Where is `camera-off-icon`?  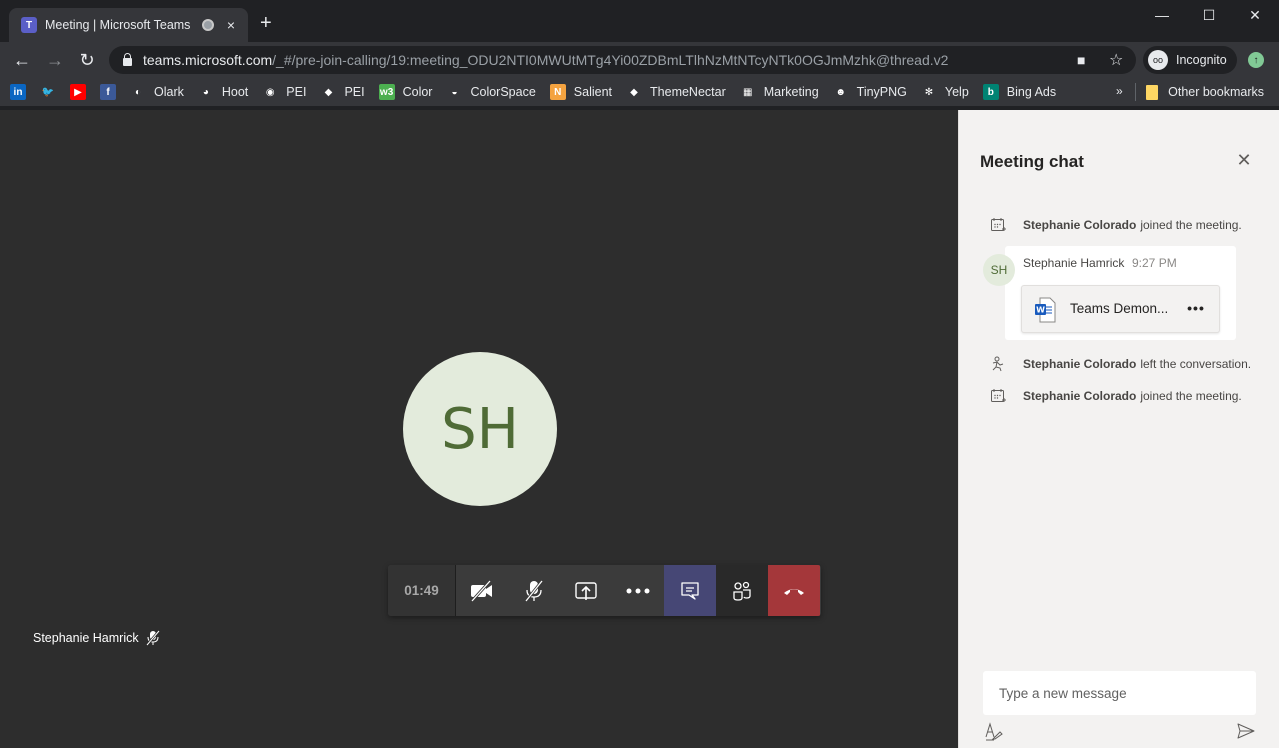
camera-off-icon is located at coordinates (481, 590).